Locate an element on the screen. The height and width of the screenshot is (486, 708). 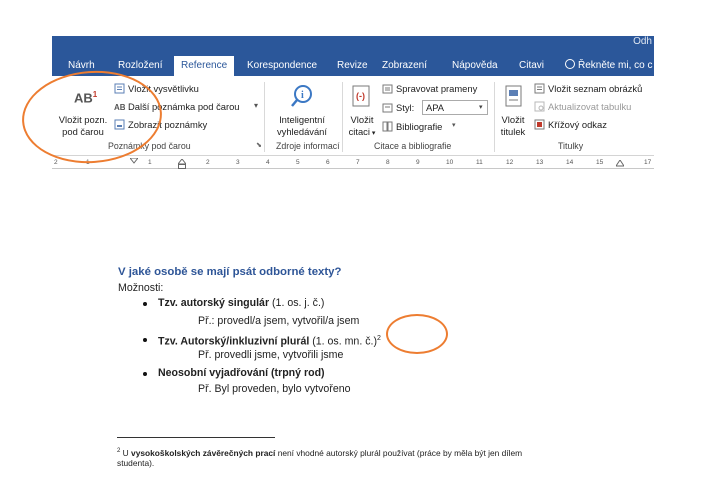
footnotes-dialog-launcher-icon: ⬊ is located at coordinates (259, 146).